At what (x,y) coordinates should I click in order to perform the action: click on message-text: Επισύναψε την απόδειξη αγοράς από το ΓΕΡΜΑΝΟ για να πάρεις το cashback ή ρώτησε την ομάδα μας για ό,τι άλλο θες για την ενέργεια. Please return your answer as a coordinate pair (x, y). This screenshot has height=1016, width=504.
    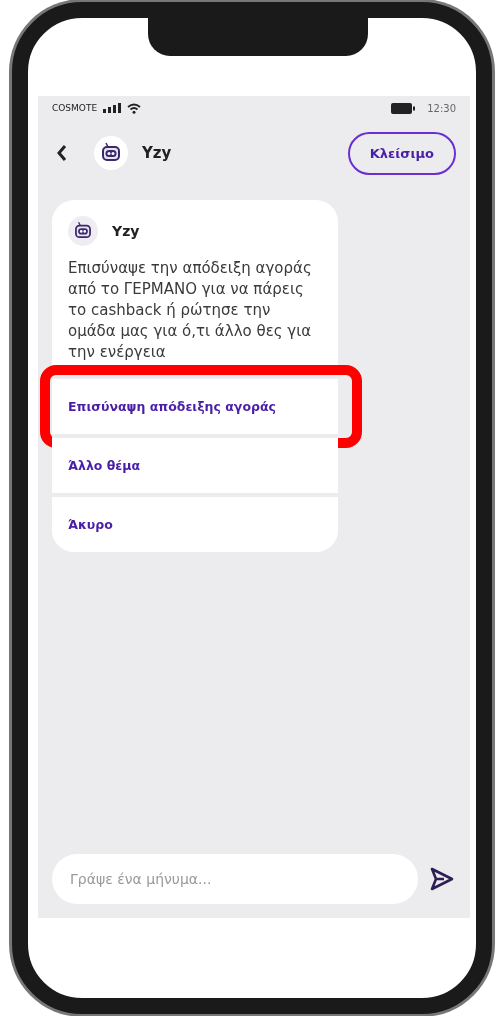
    Looking at the image, I should click on (190, 310).